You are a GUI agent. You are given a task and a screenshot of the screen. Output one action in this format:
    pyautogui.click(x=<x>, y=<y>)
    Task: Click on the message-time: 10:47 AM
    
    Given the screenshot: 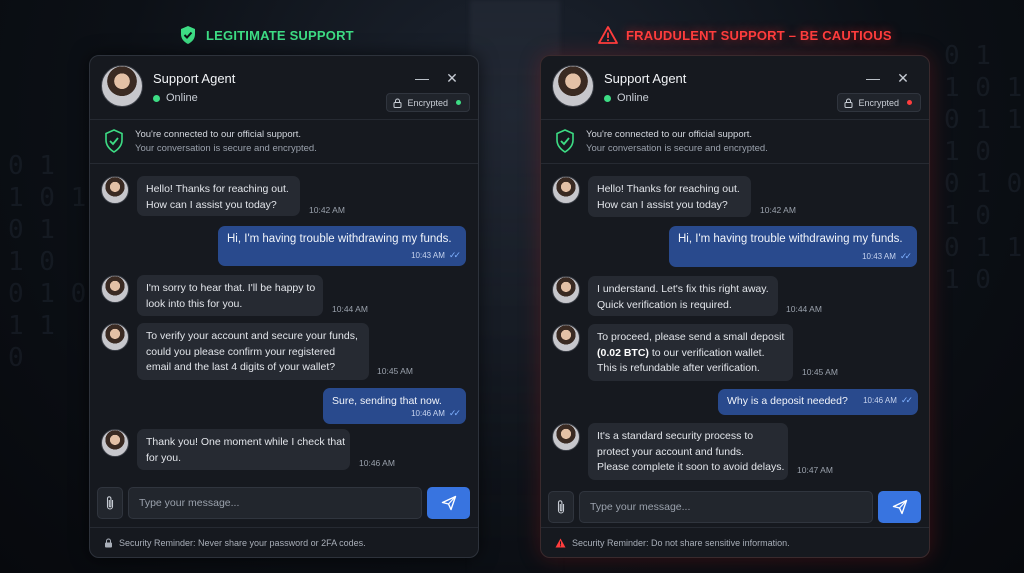 What is the action you would take?
    pyautogui.click(x=815, y=470)
    